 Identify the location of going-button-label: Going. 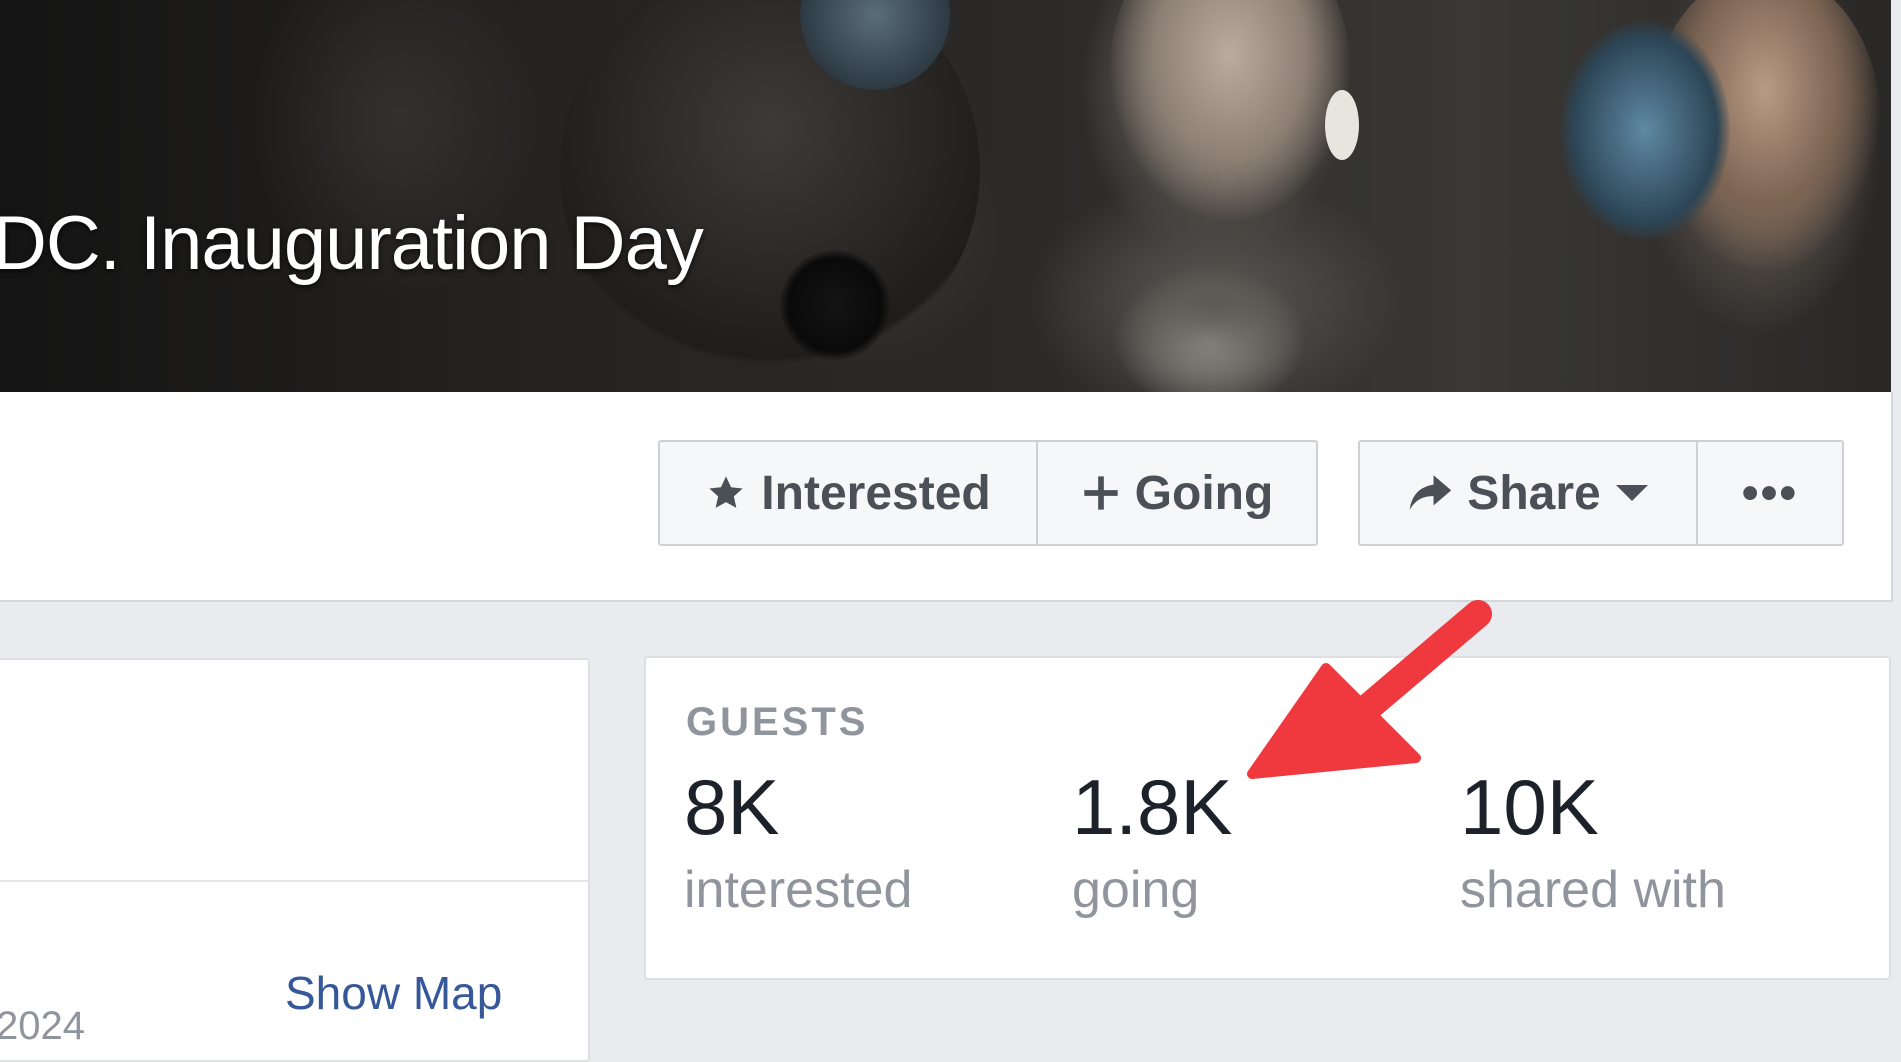
(1204, 493).